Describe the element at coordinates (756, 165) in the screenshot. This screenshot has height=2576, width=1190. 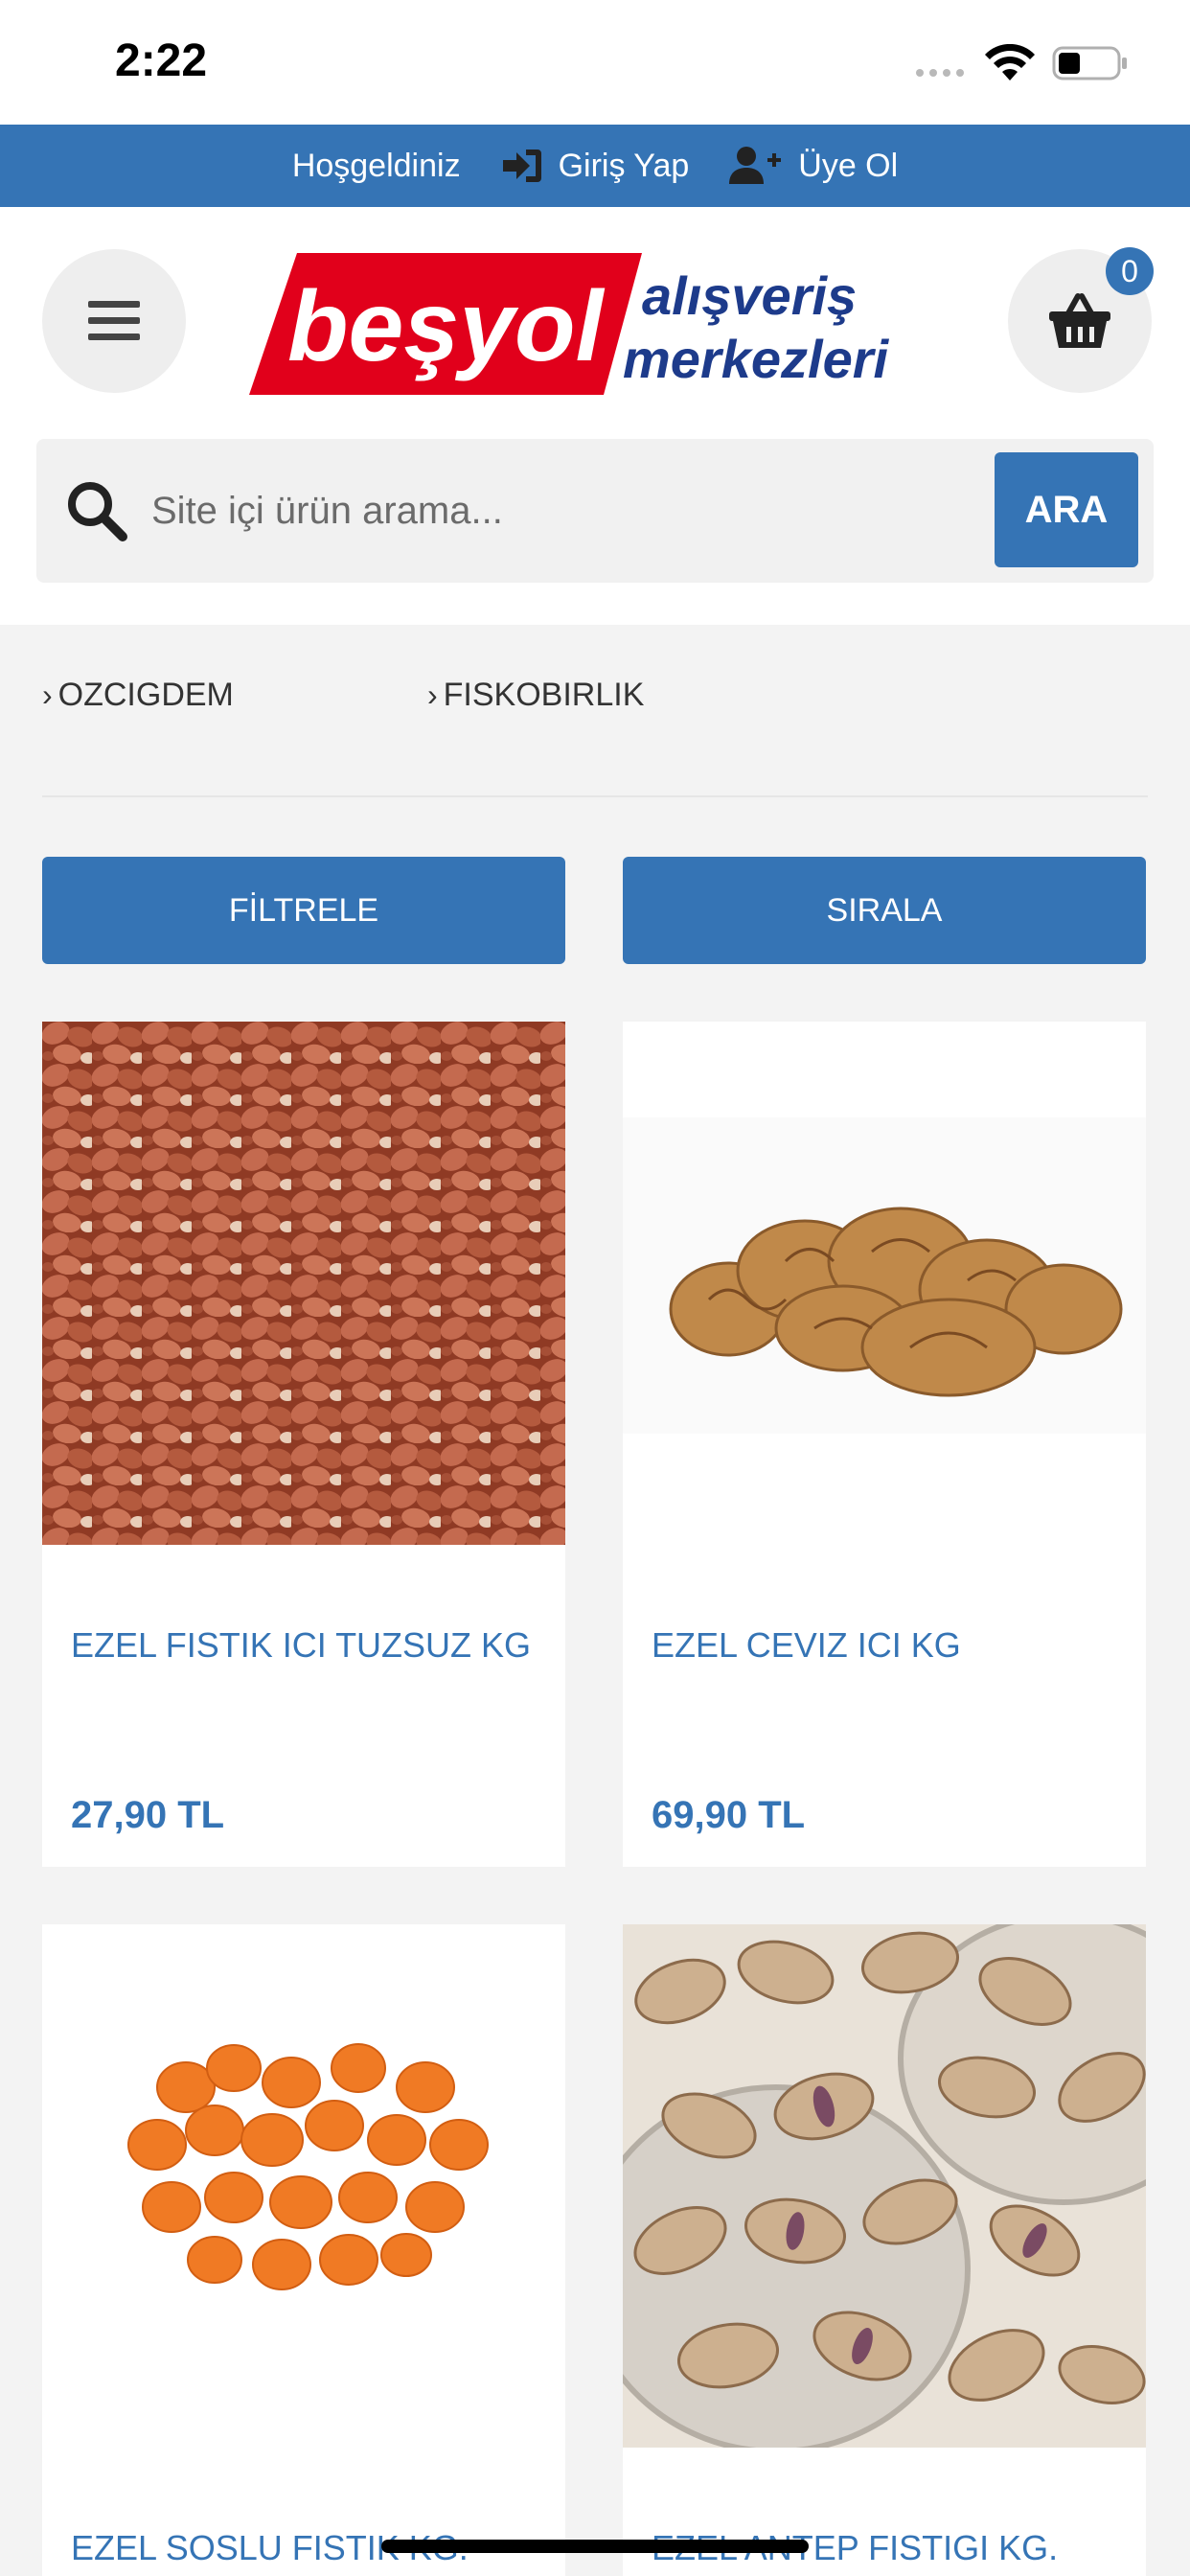
I see `user-plus-icon` at that location.